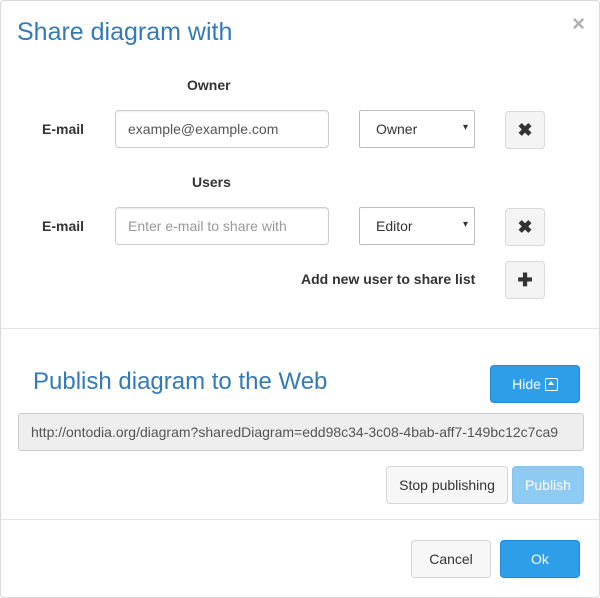 Image resolution: width=600 pixels, height=598 pixels. What do you see at coordinates (394, 226) in the screenshot?
I see `user-role-value: Editor` at bounding box center [394, 226].